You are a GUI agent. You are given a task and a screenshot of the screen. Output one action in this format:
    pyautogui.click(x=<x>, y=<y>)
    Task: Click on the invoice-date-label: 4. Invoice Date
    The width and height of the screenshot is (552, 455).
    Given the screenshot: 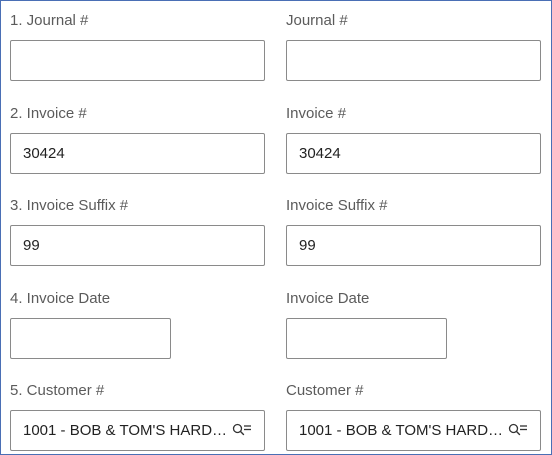 What is the action you would take?
    pyautogui.click(x=60, y=298)
    